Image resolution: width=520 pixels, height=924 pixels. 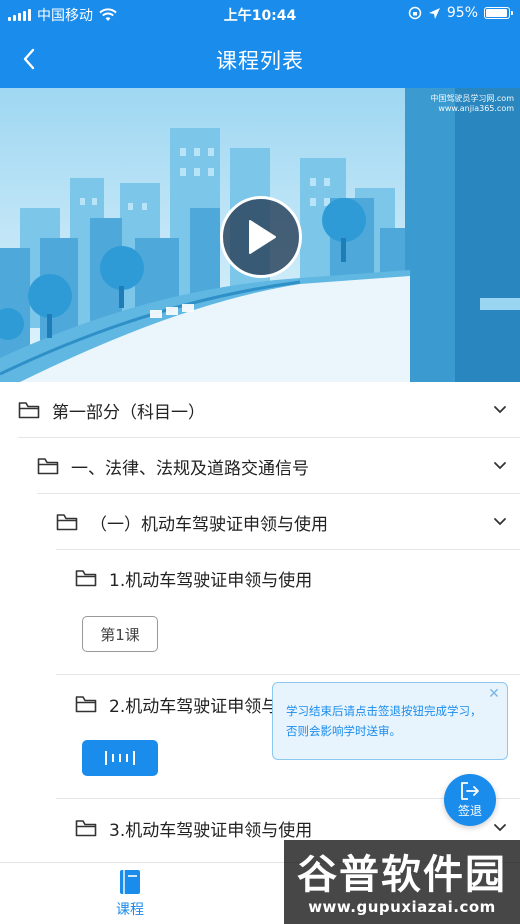 I want to click on close-icon: ✕, so click(x=494, y=694).